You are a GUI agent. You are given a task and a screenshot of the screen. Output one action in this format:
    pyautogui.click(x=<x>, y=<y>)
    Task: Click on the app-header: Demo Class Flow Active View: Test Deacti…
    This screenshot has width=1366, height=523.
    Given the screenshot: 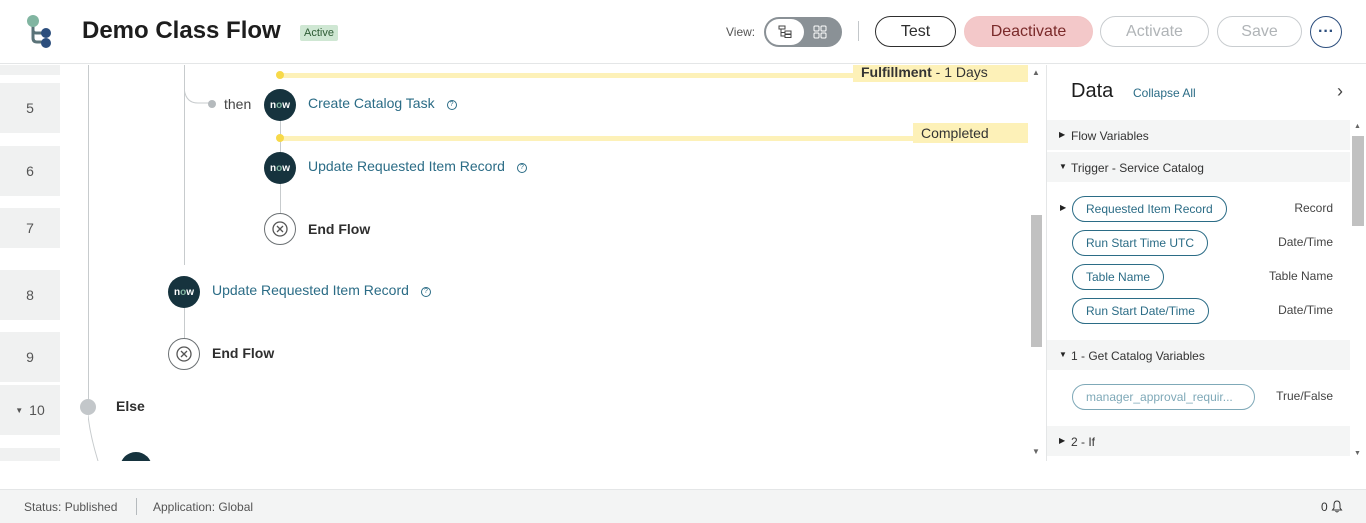 What is the action you would take?
    pyautogui.click(x=683, y=32)
    